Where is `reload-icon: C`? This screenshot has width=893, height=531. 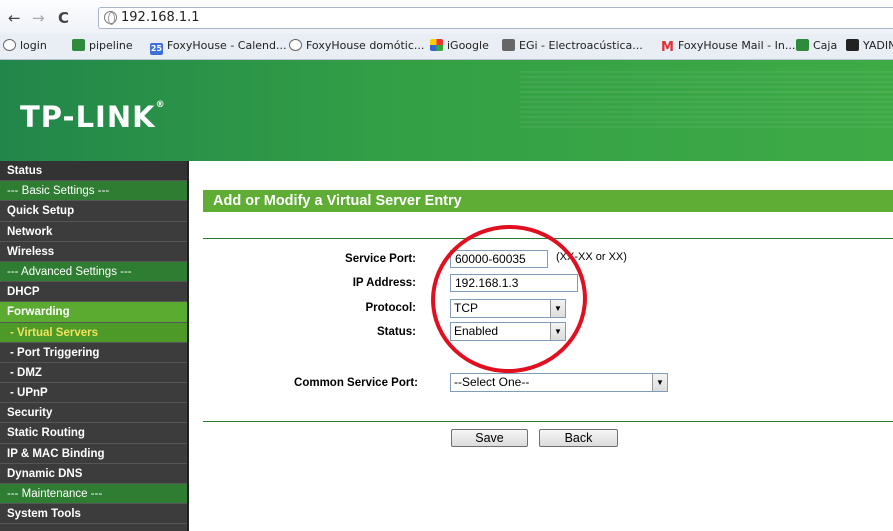
reload-icon: C is located at coordinates (63, 18).